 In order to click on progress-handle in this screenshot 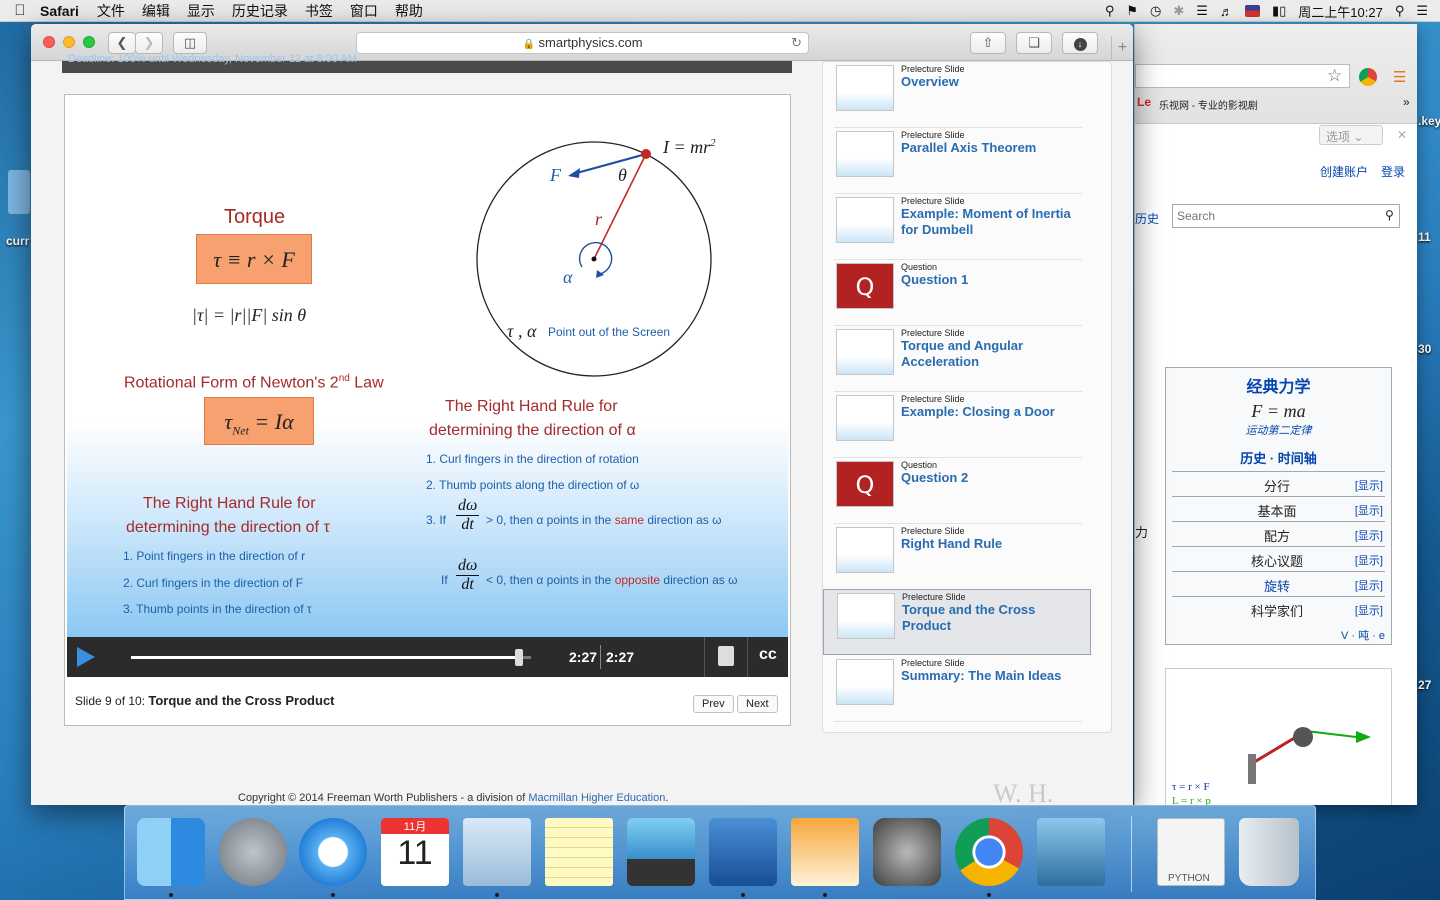, I will do `click(519, 657)`.